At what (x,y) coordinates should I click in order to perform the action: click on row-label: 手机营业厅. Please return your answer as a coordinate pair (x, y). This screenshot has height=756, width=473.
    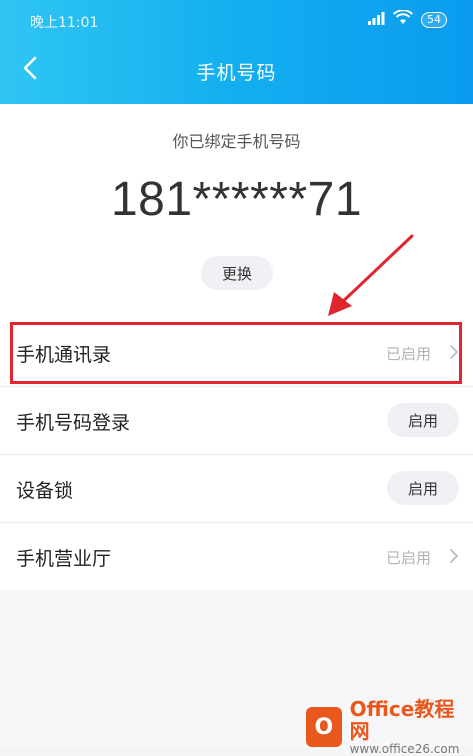
    Looking at the image, I should click on (64, 559).